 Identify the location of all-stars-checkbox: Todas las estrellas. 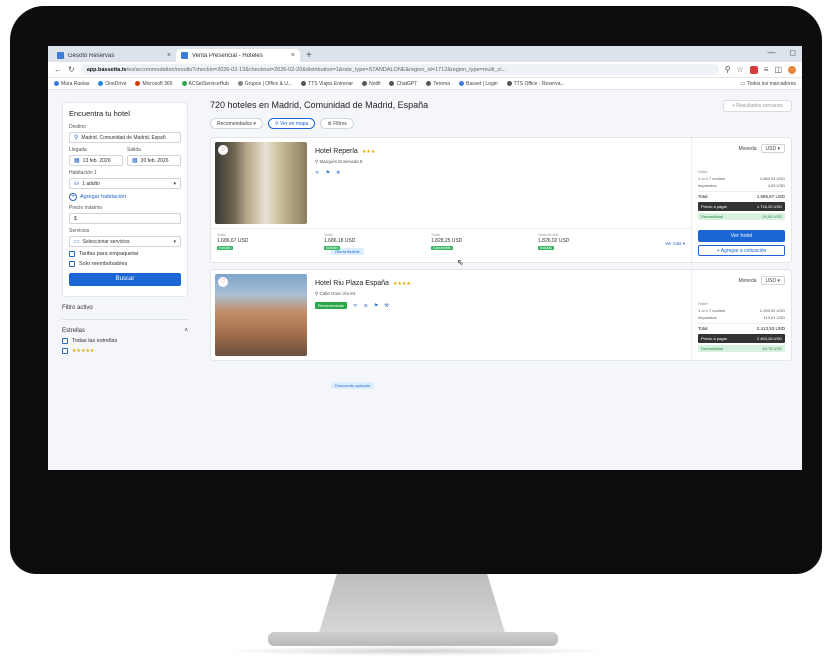
(125, 341).